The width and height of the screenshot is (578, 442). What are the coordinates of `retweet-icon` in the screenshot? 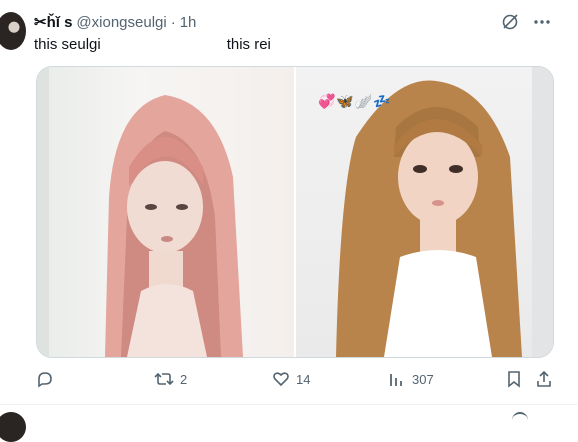 It's located at (164, 379).